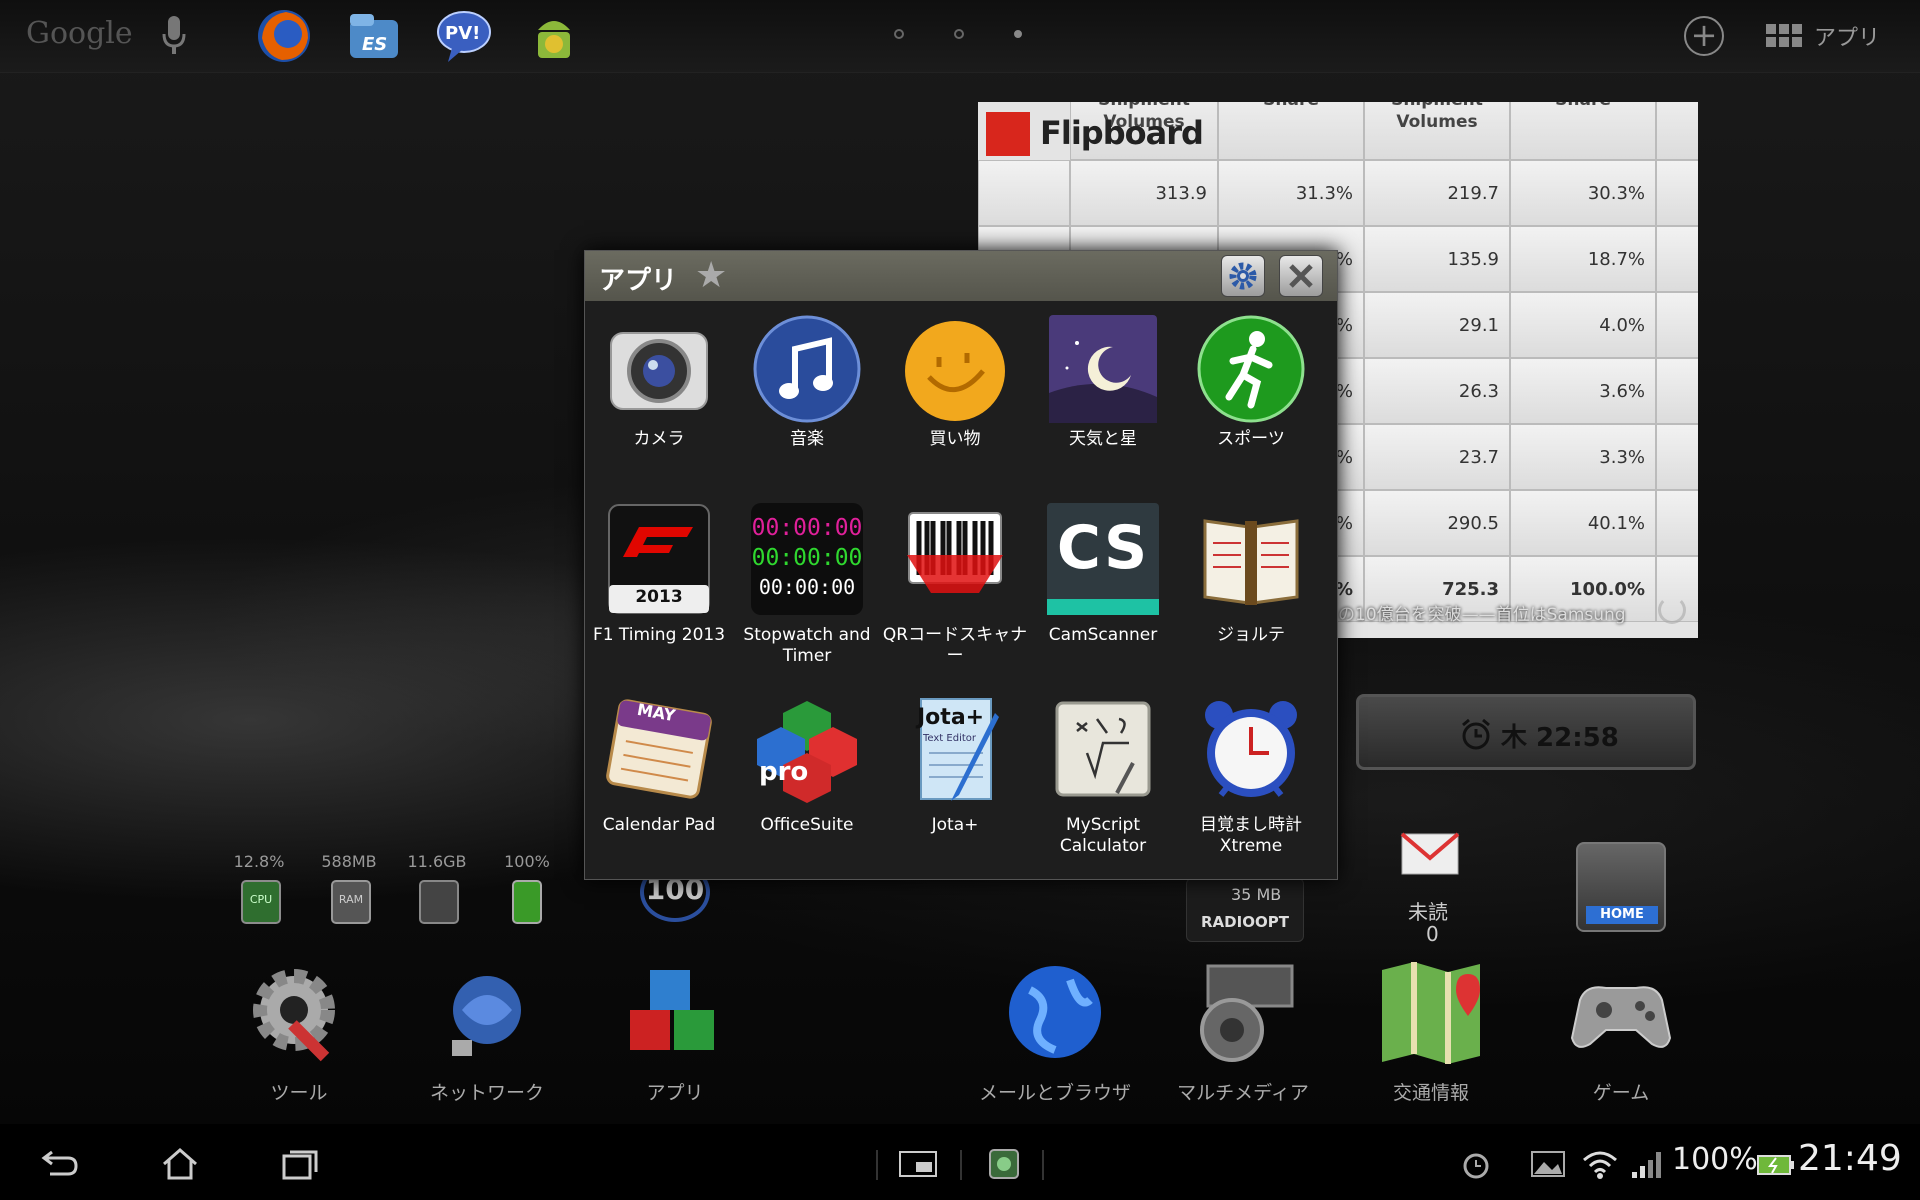 This screenshot has height=1200, width=1920. I want to click on app-sports: スポーツ, so click(1251, 400).